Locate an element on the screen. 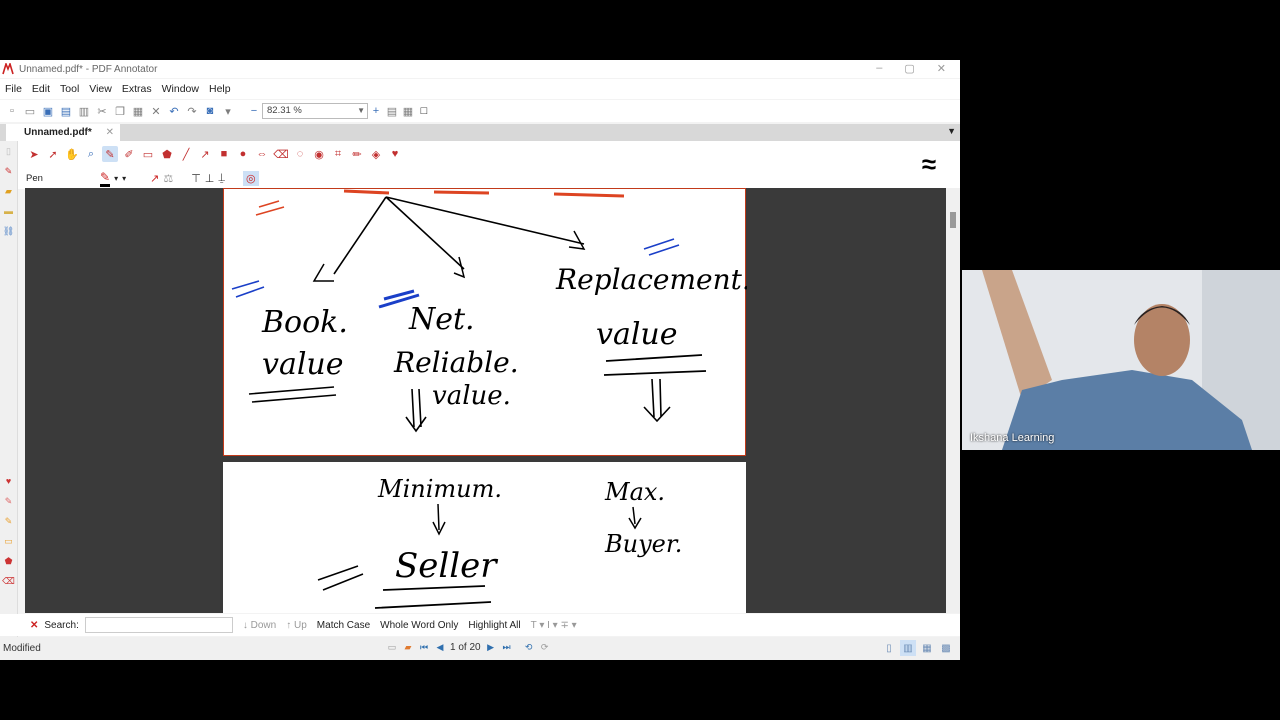  ellipse-tool-icon: ● is located at coordinates (243, 154).